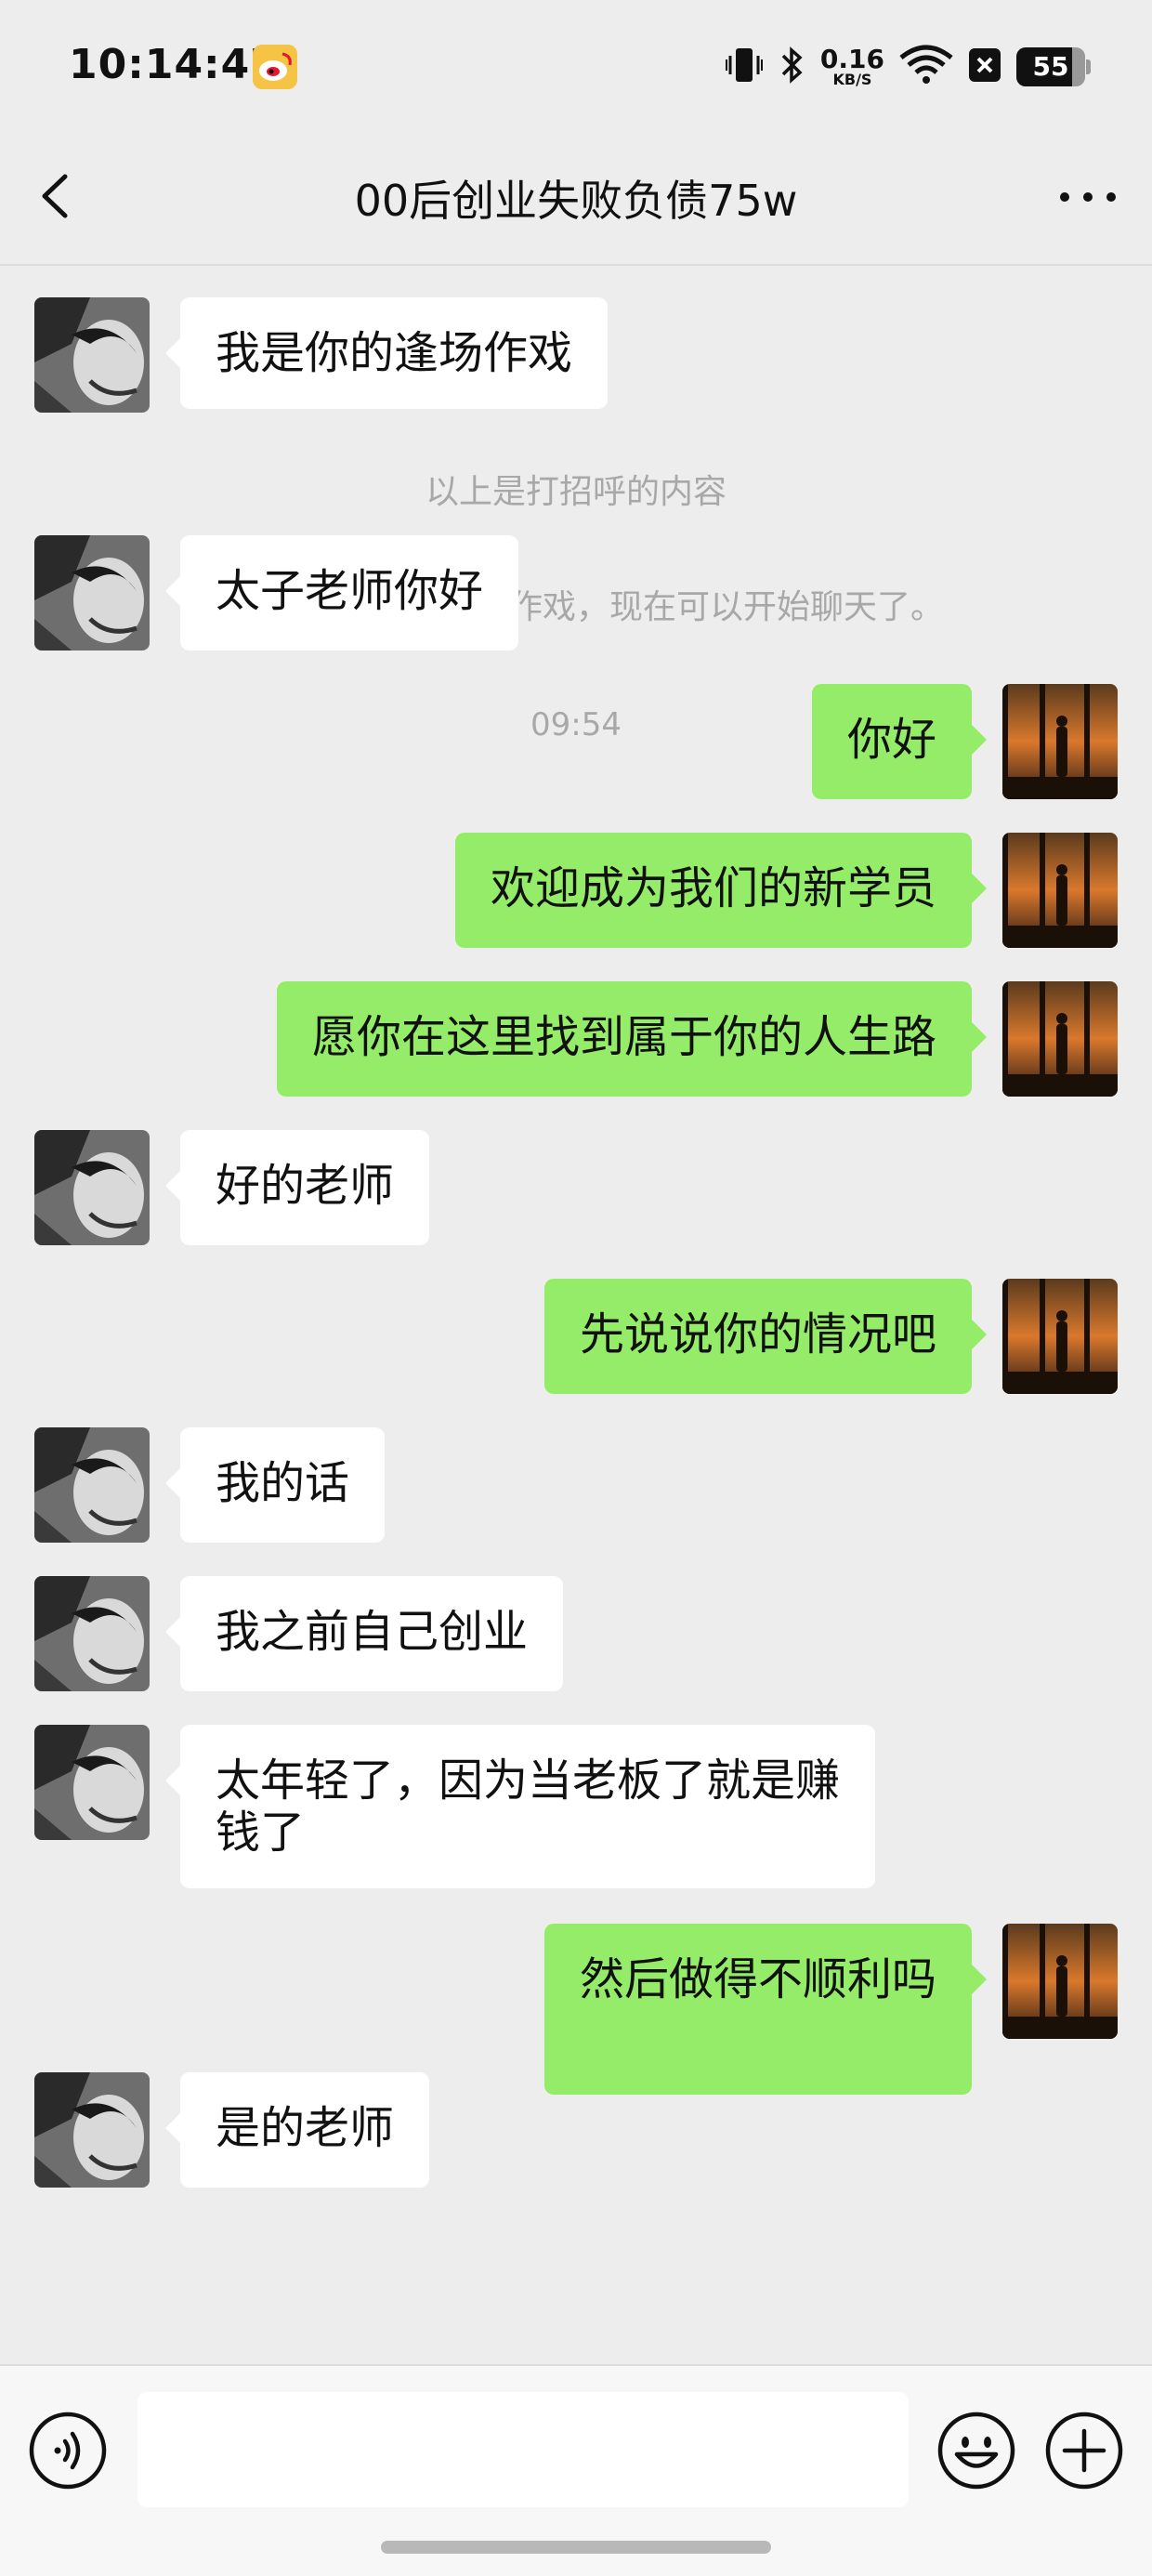  What do you see at coordinates (851, 59) in the screenshot?
I see `net-speed-value: 0.16` at bounding box center [851, 59].